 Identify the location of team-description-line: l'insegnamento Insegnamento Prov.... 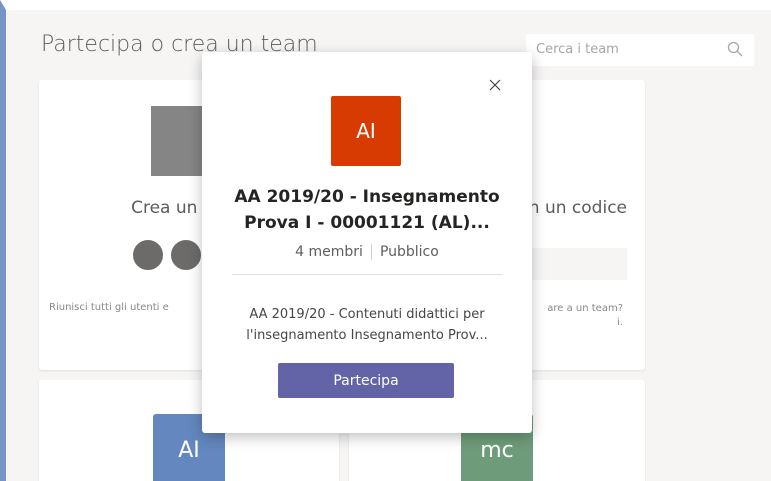
(367, 335).